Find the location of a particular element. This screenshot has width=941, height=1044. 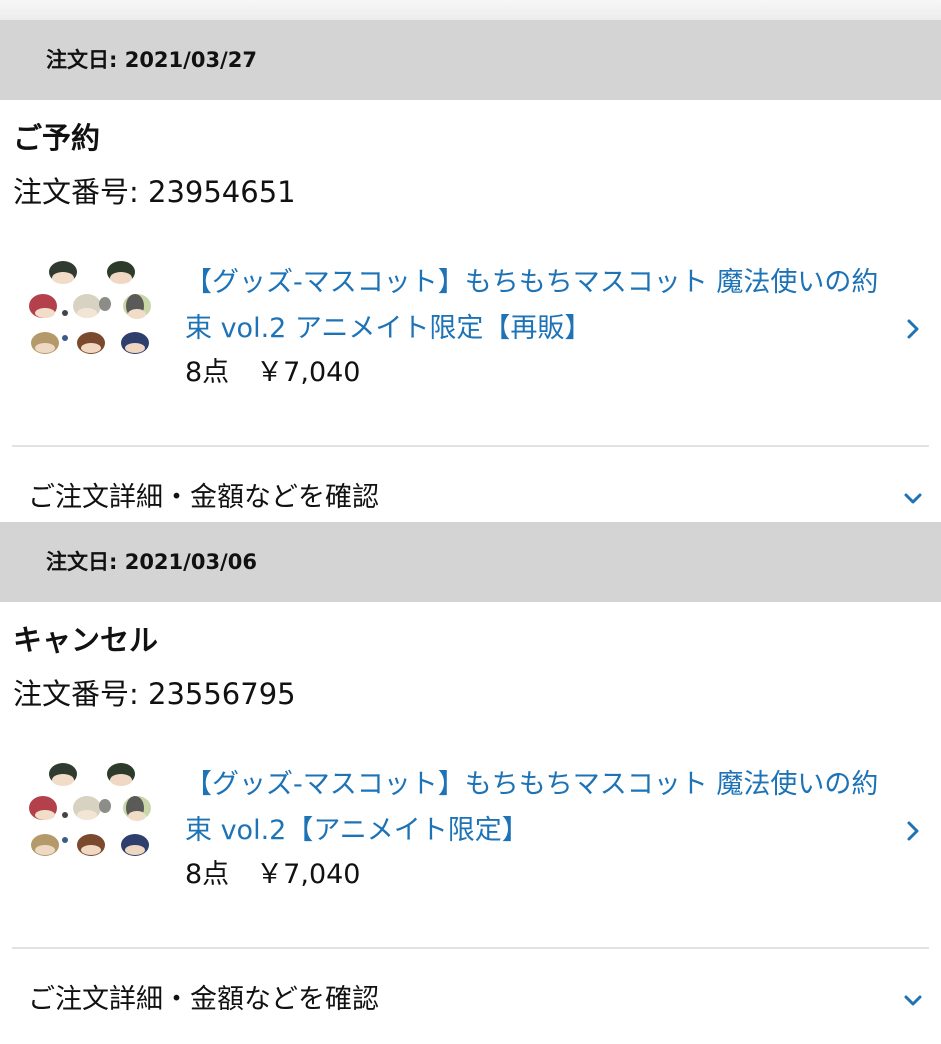

order-status: ご予約 is located at coordinates (57, 138).